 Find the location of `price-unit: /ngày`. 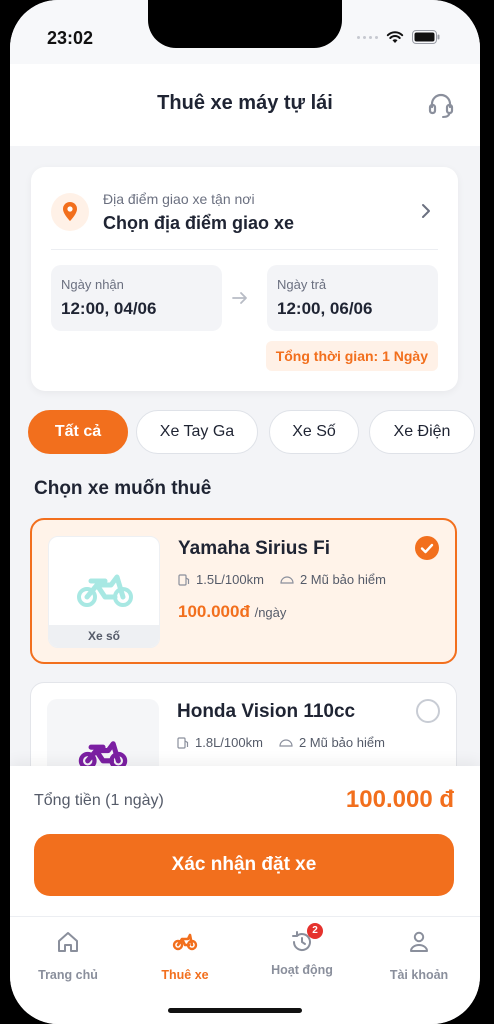

price-unit: /ngày is located at coordinates (270, 612).